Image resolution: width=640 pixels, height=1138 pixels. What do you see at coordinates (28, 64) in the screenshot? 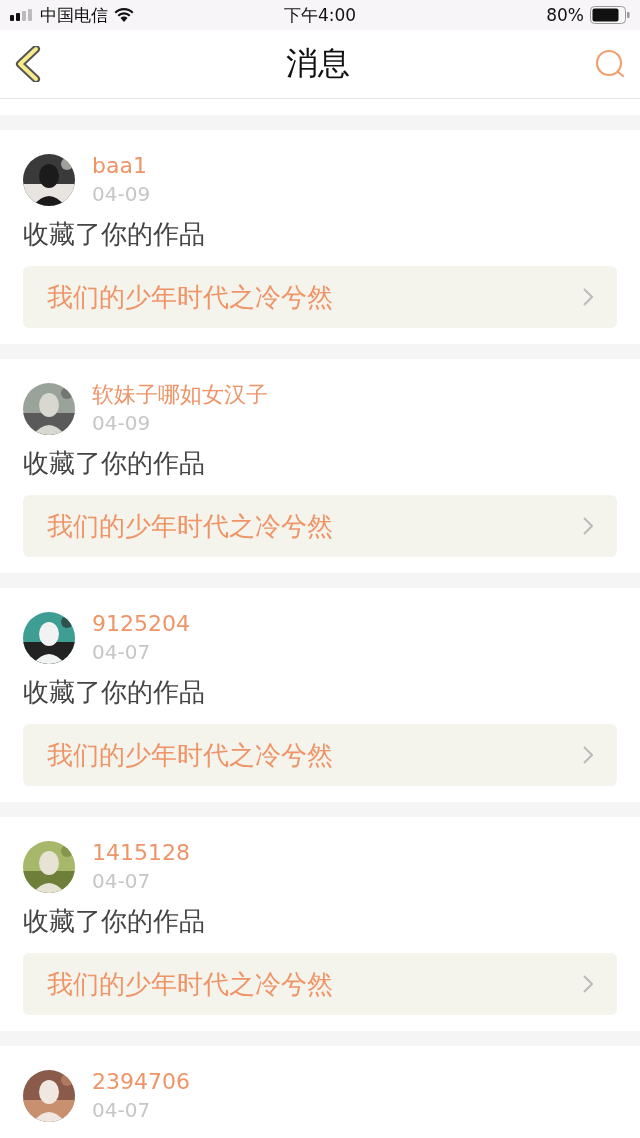
I see `back-icon` at bounding box center [28, 64].